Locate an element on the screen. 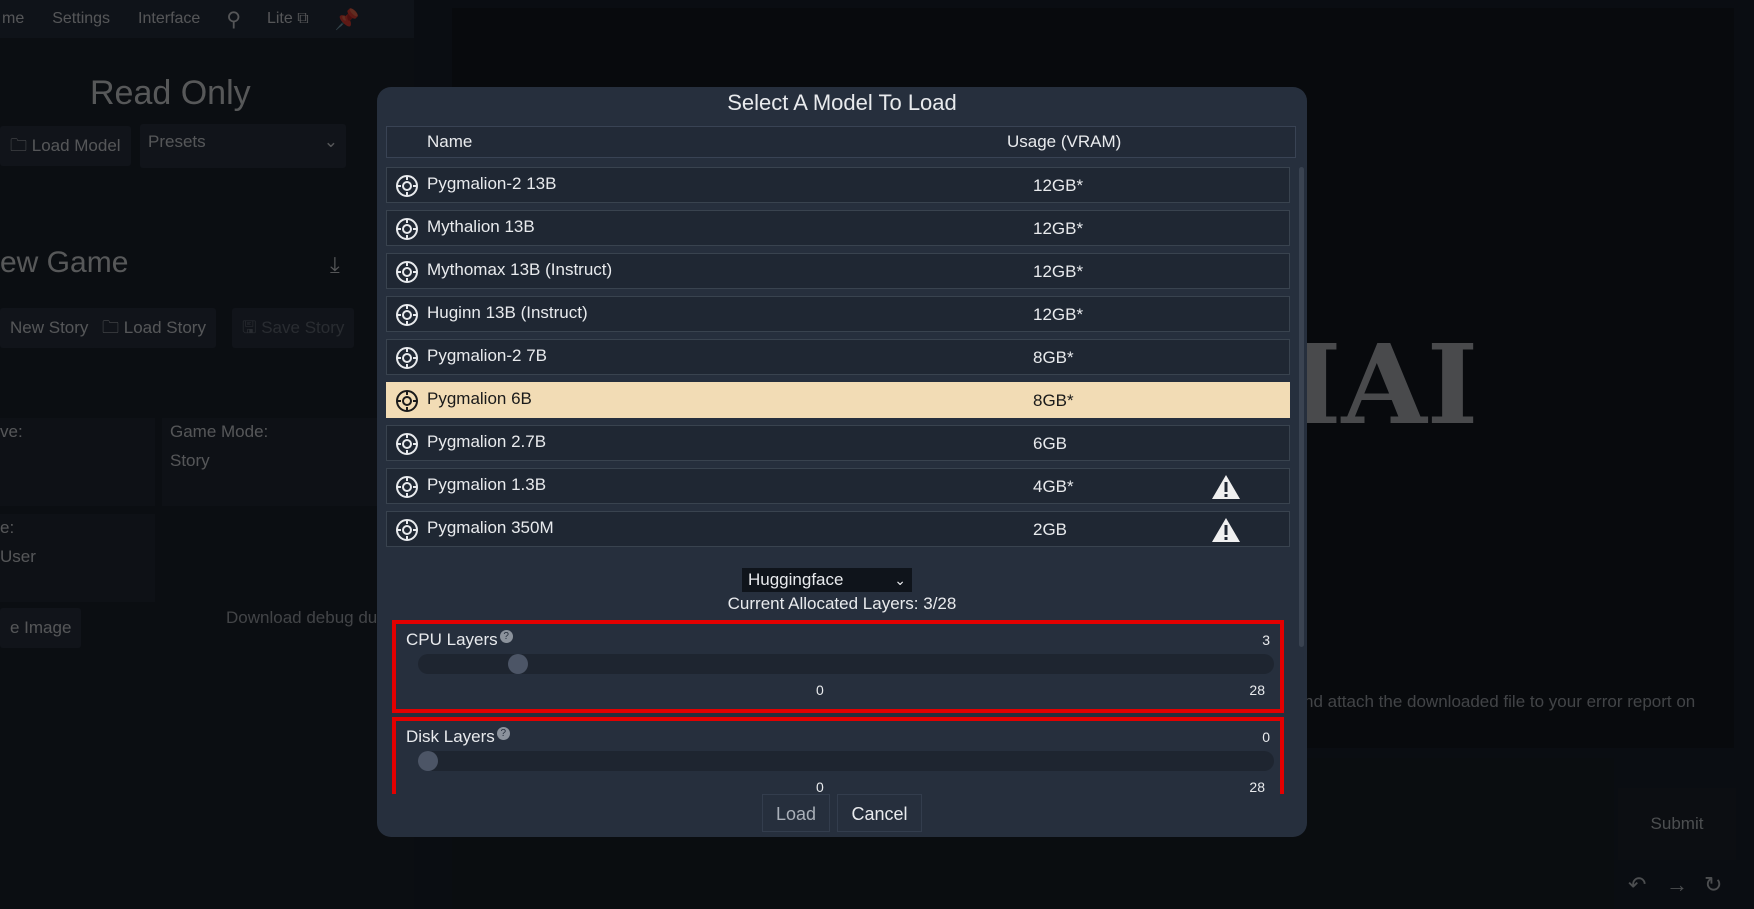 The width and height of the screenshot is (1754, 909). allocated-layers-text: Current Allocated Layers: 3/28 is located at coordinates (842, 603).